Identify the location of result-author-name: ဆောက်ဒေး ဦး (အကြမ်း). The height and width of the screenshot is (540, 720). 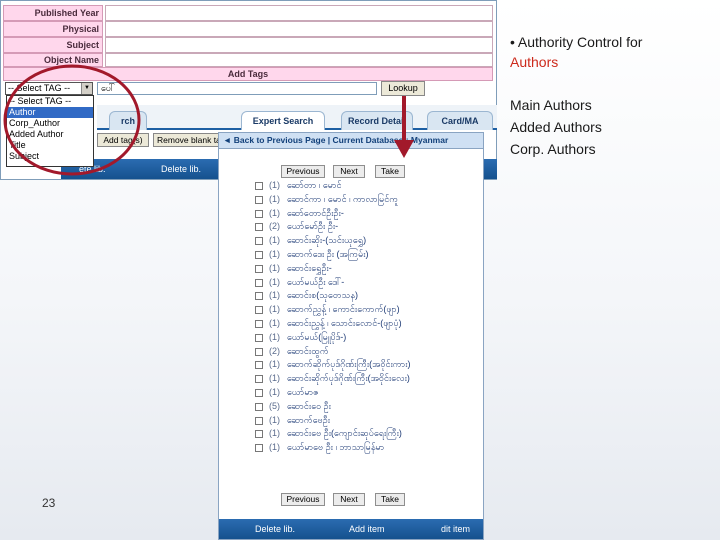
(328, 254).